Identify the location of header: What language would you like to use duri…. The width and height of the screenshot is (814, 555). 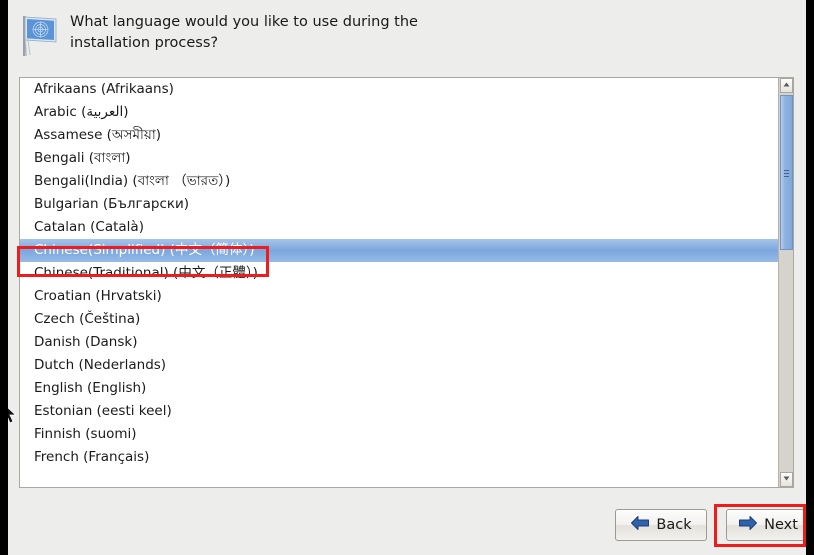
(407, 33).